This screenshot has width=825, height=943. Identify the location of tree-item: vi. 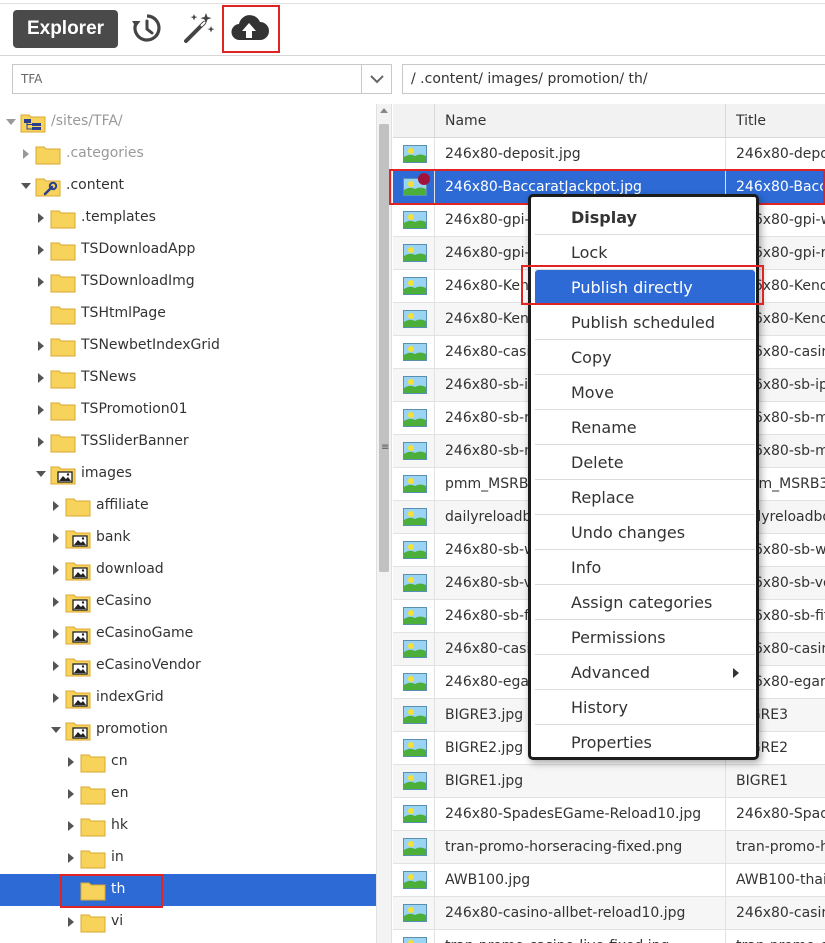
(188, 922).